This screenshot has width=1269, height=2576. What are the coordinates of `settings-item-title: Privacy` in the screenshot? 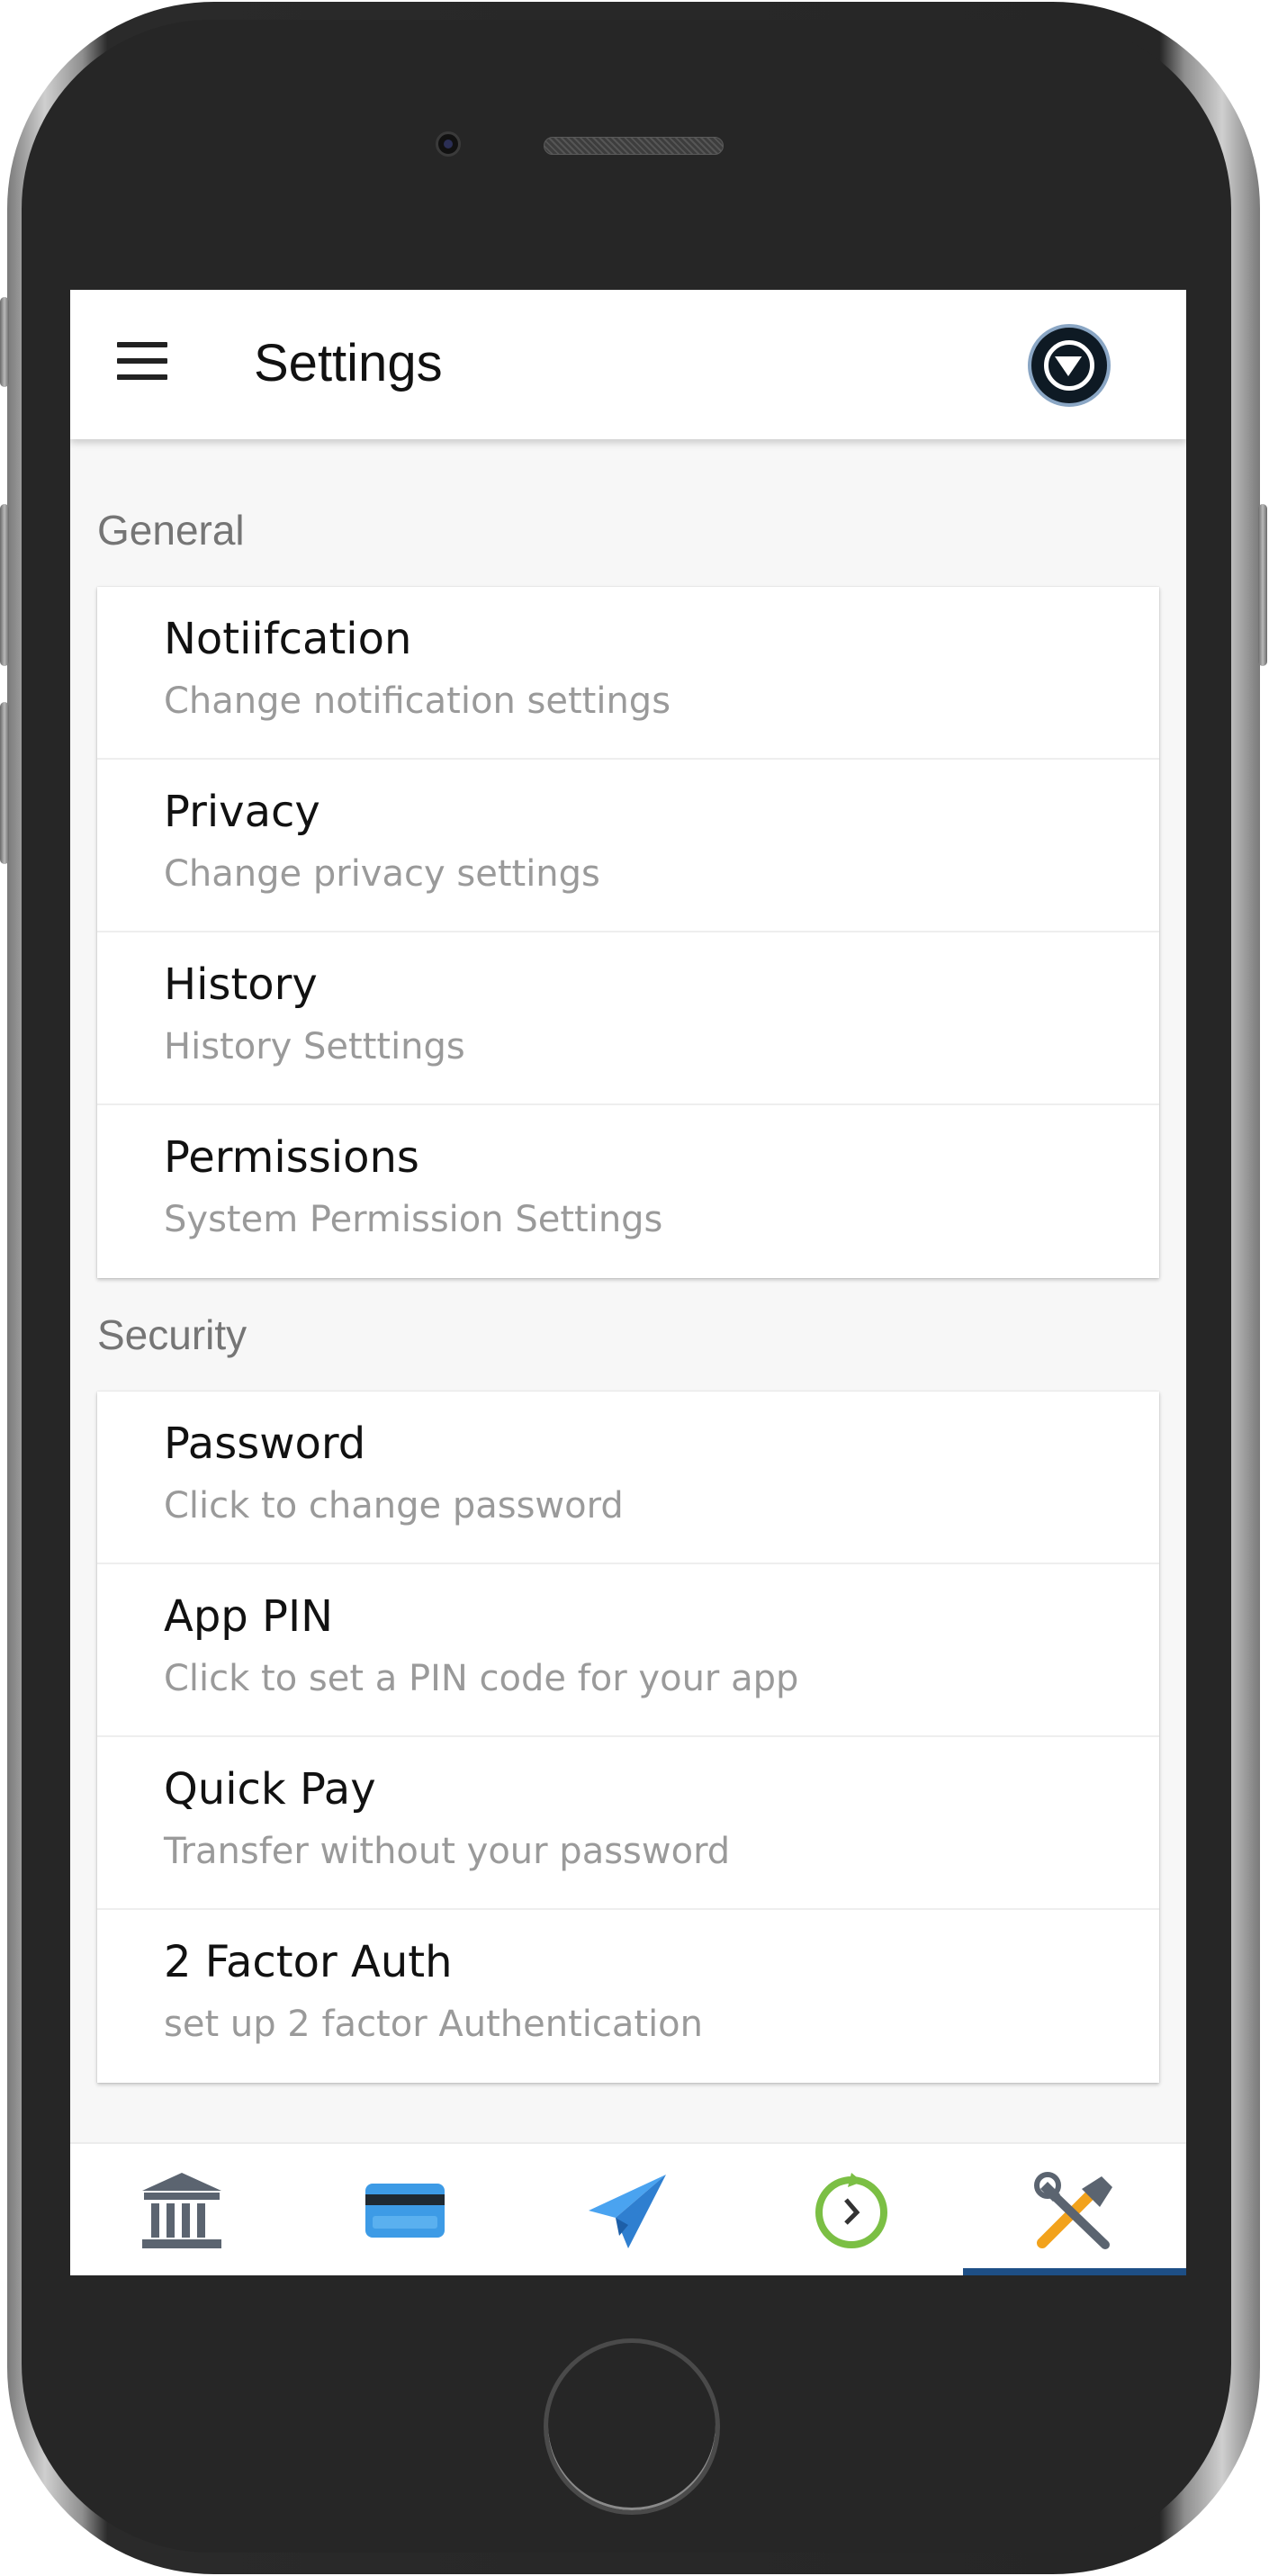 It's located at (242, 812).